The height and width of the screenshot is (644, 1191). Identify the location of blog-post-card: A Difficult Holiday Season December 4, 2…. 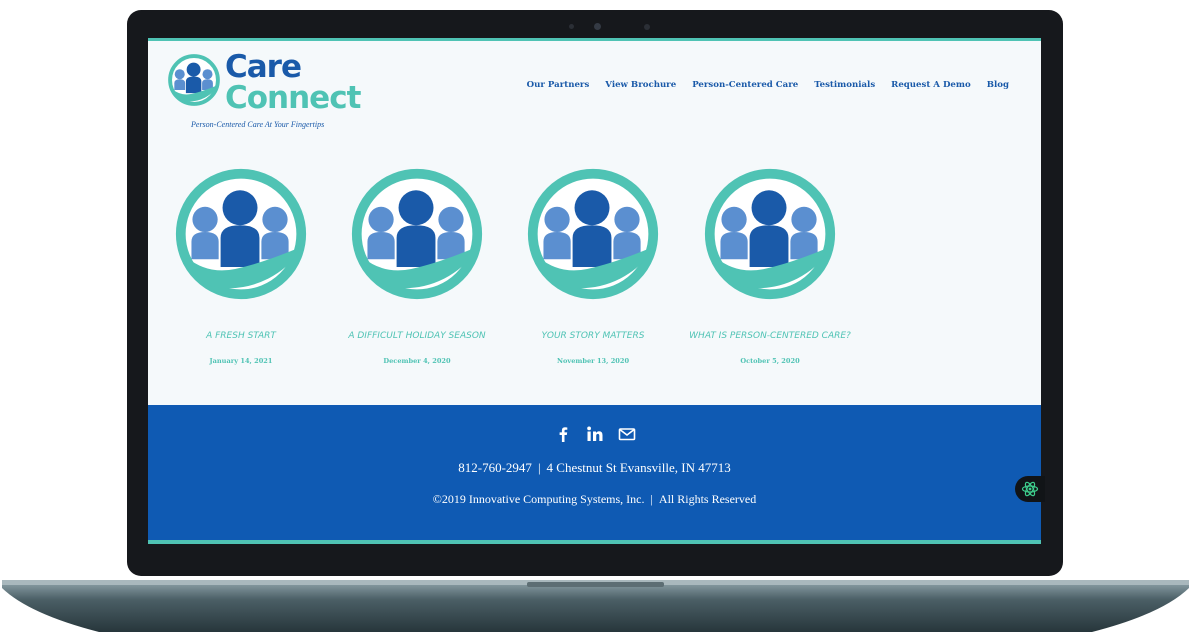
(417, 265).